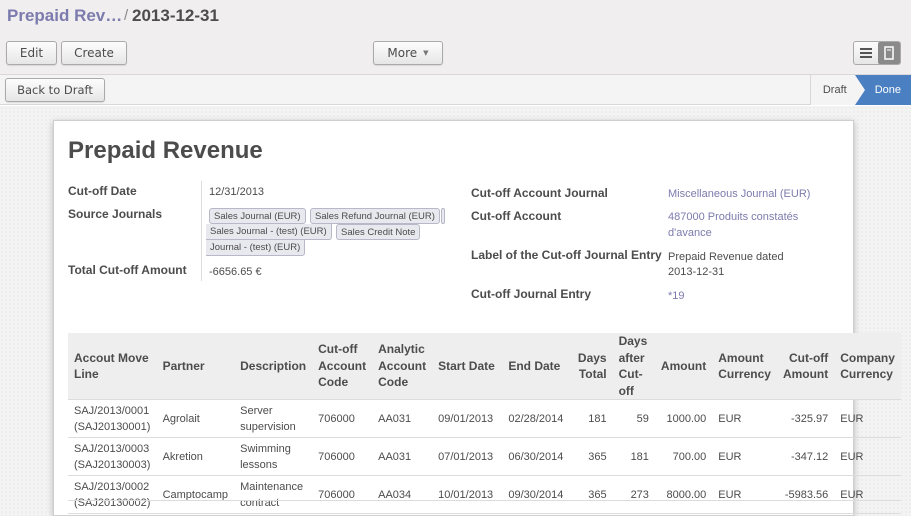 This screenshot has width=911, height=516. I want to click on more-button: More ▼, so click(408, 53).